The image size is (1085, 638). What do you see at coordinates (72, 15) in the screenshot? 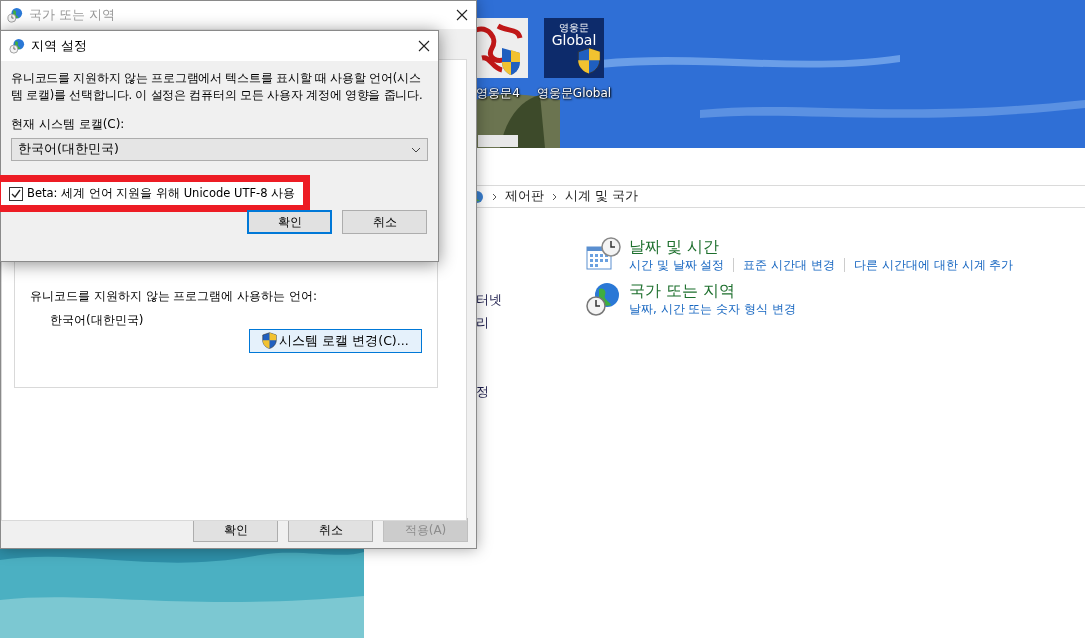
I see `window-title: 국가 또는 지역` at bounding box center [72, 15].